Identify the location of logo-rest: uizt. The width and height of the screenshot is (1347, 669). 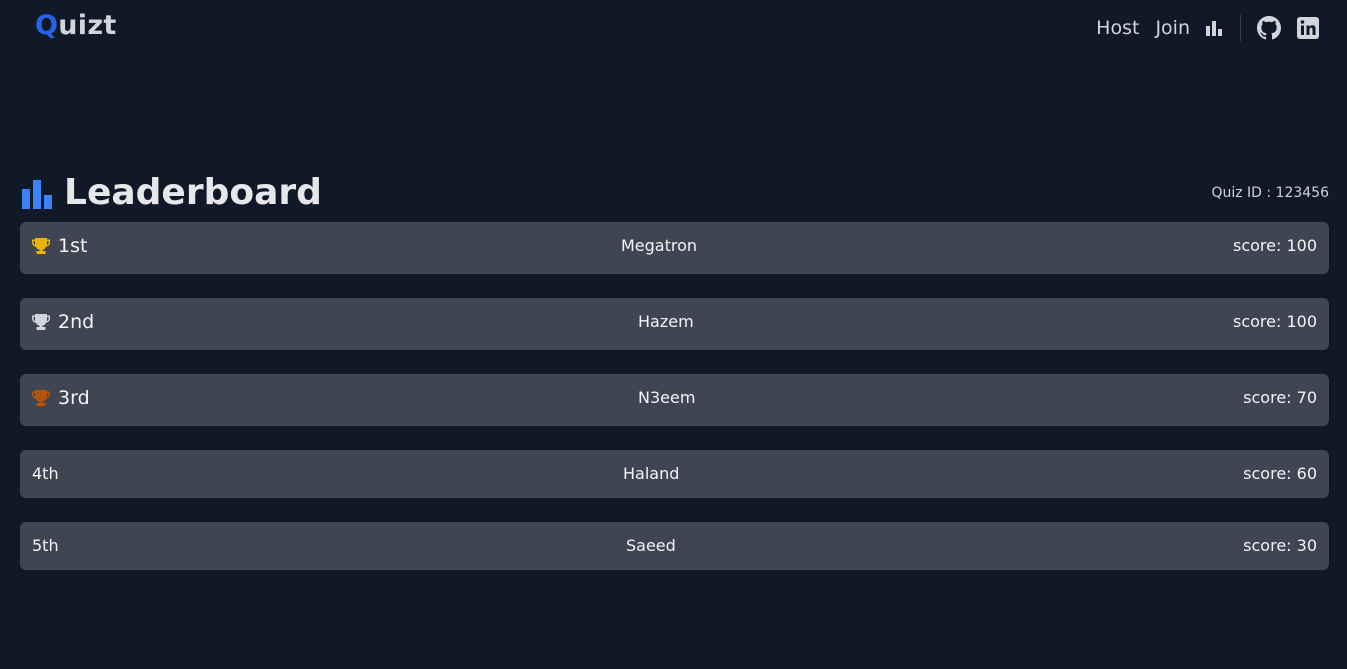
(87, 25).